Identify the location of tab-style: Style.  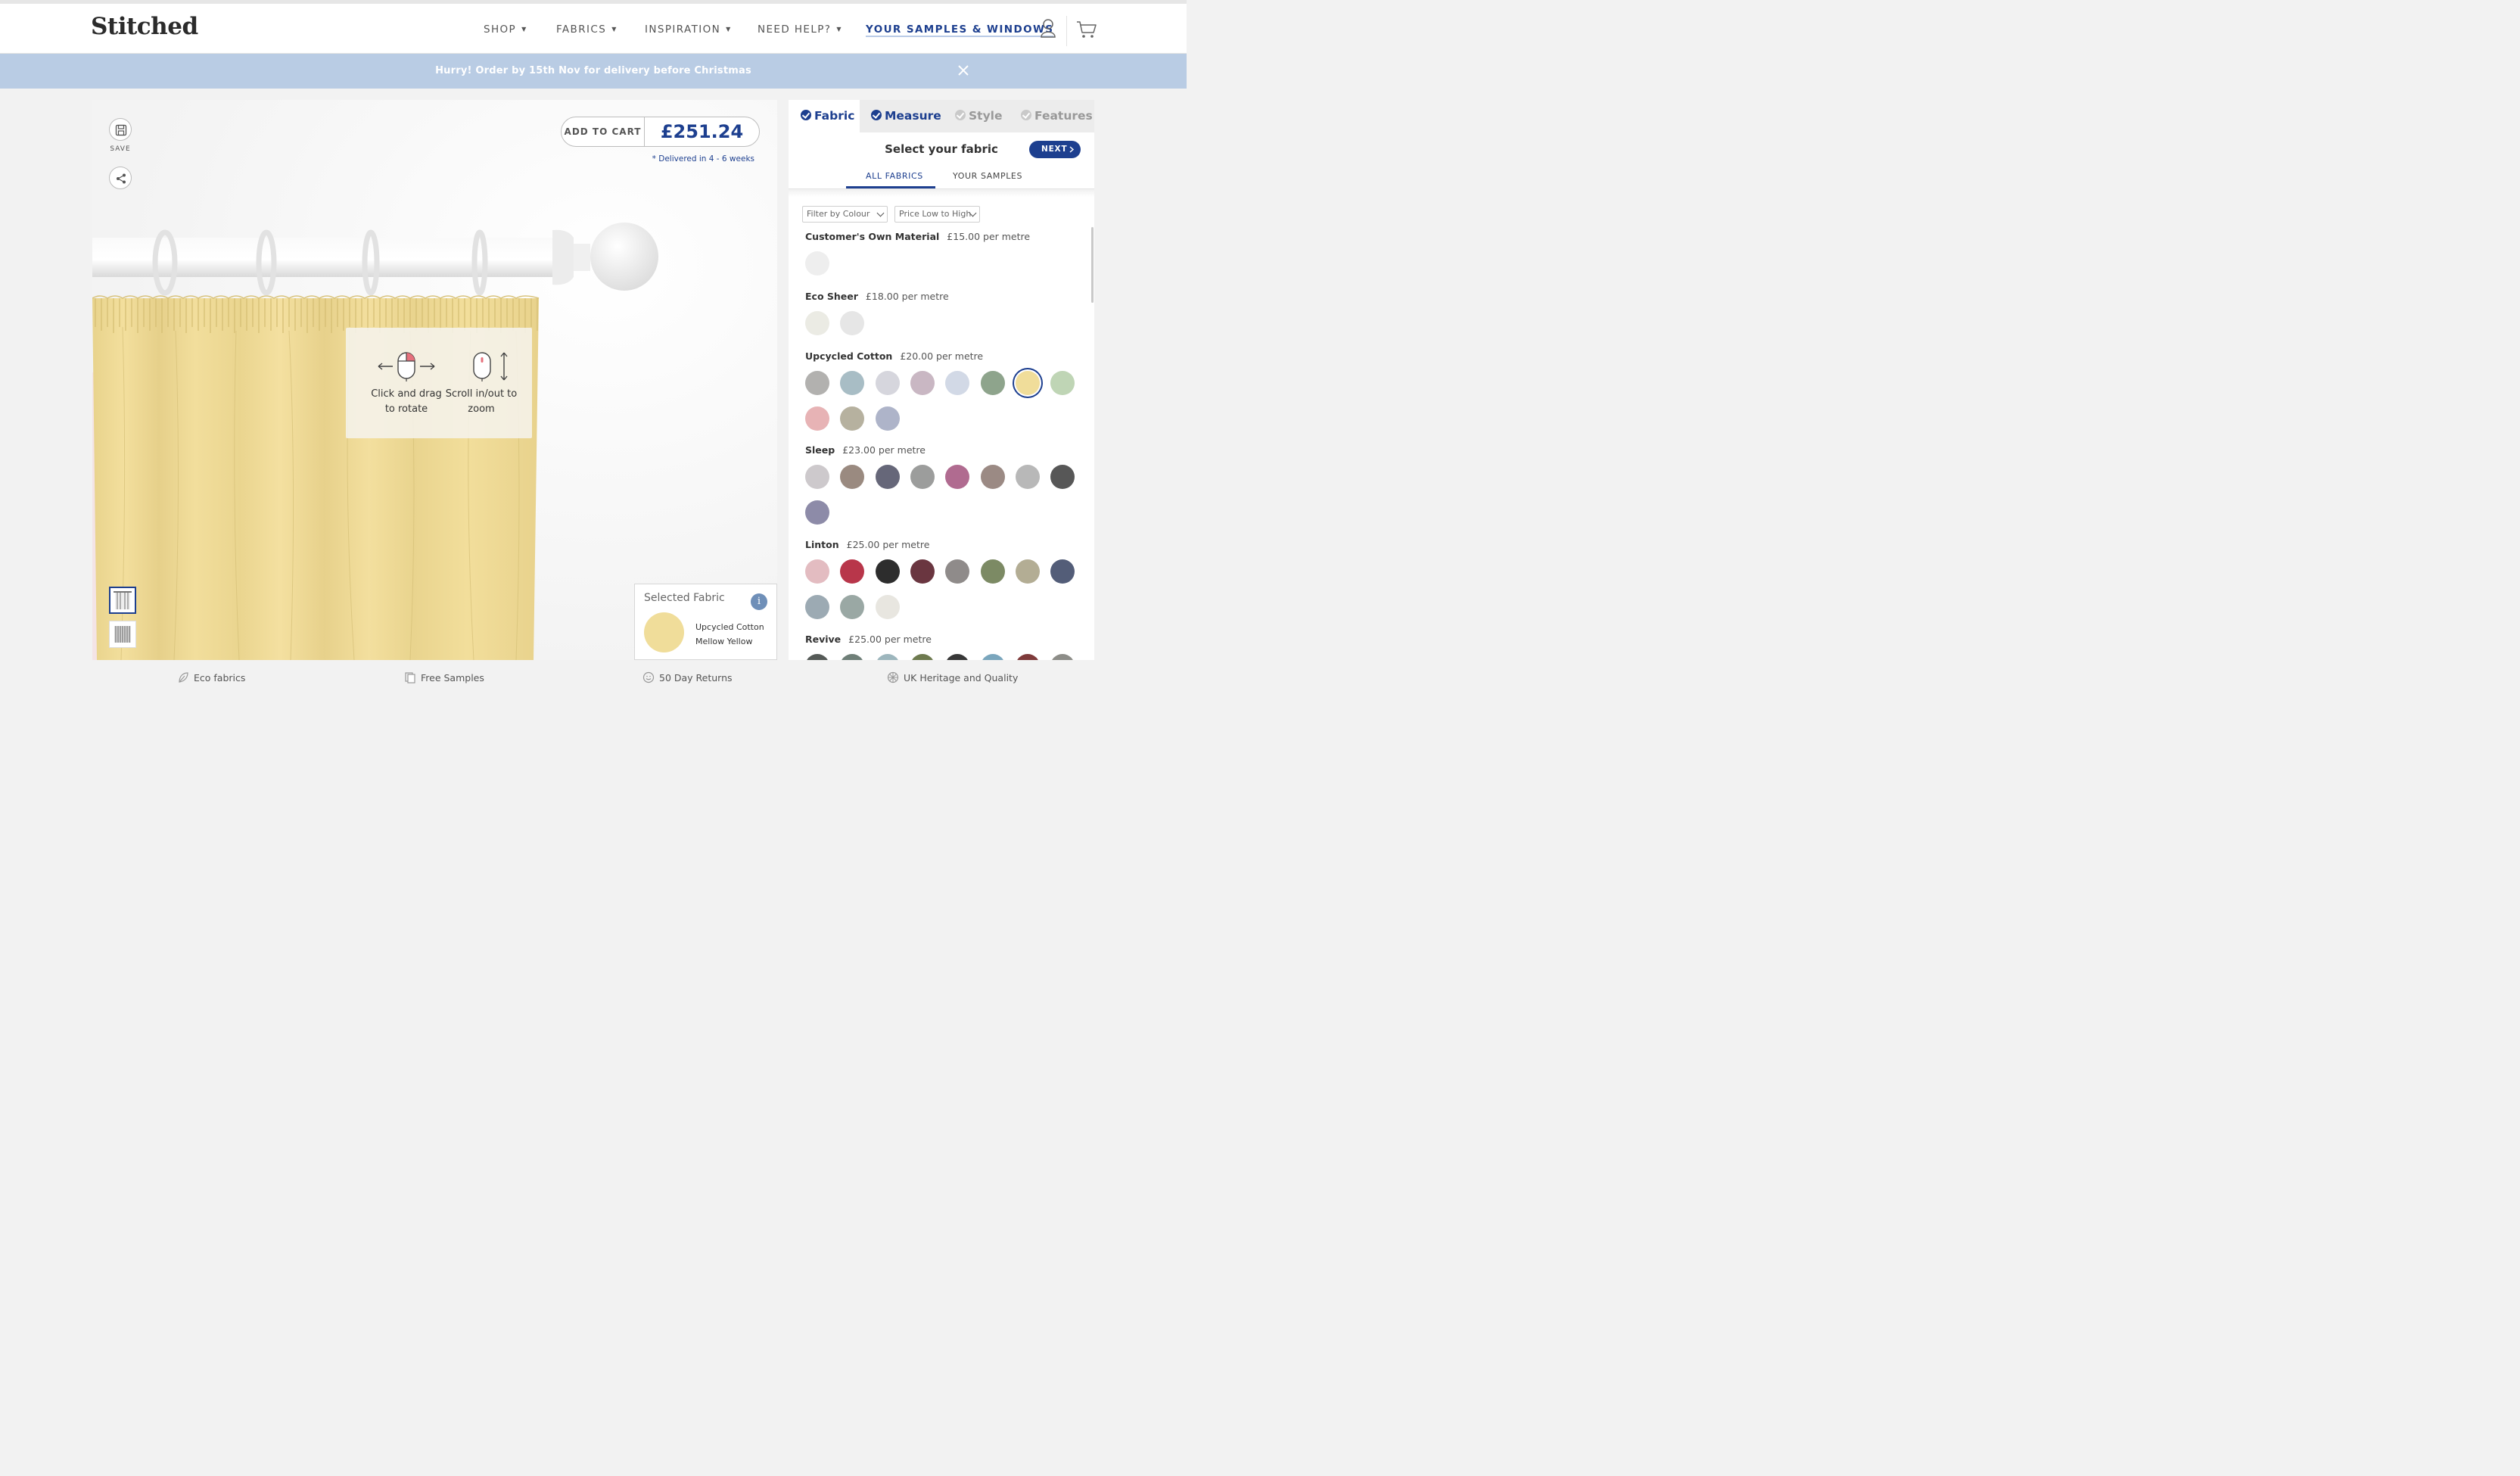
(979, 116).